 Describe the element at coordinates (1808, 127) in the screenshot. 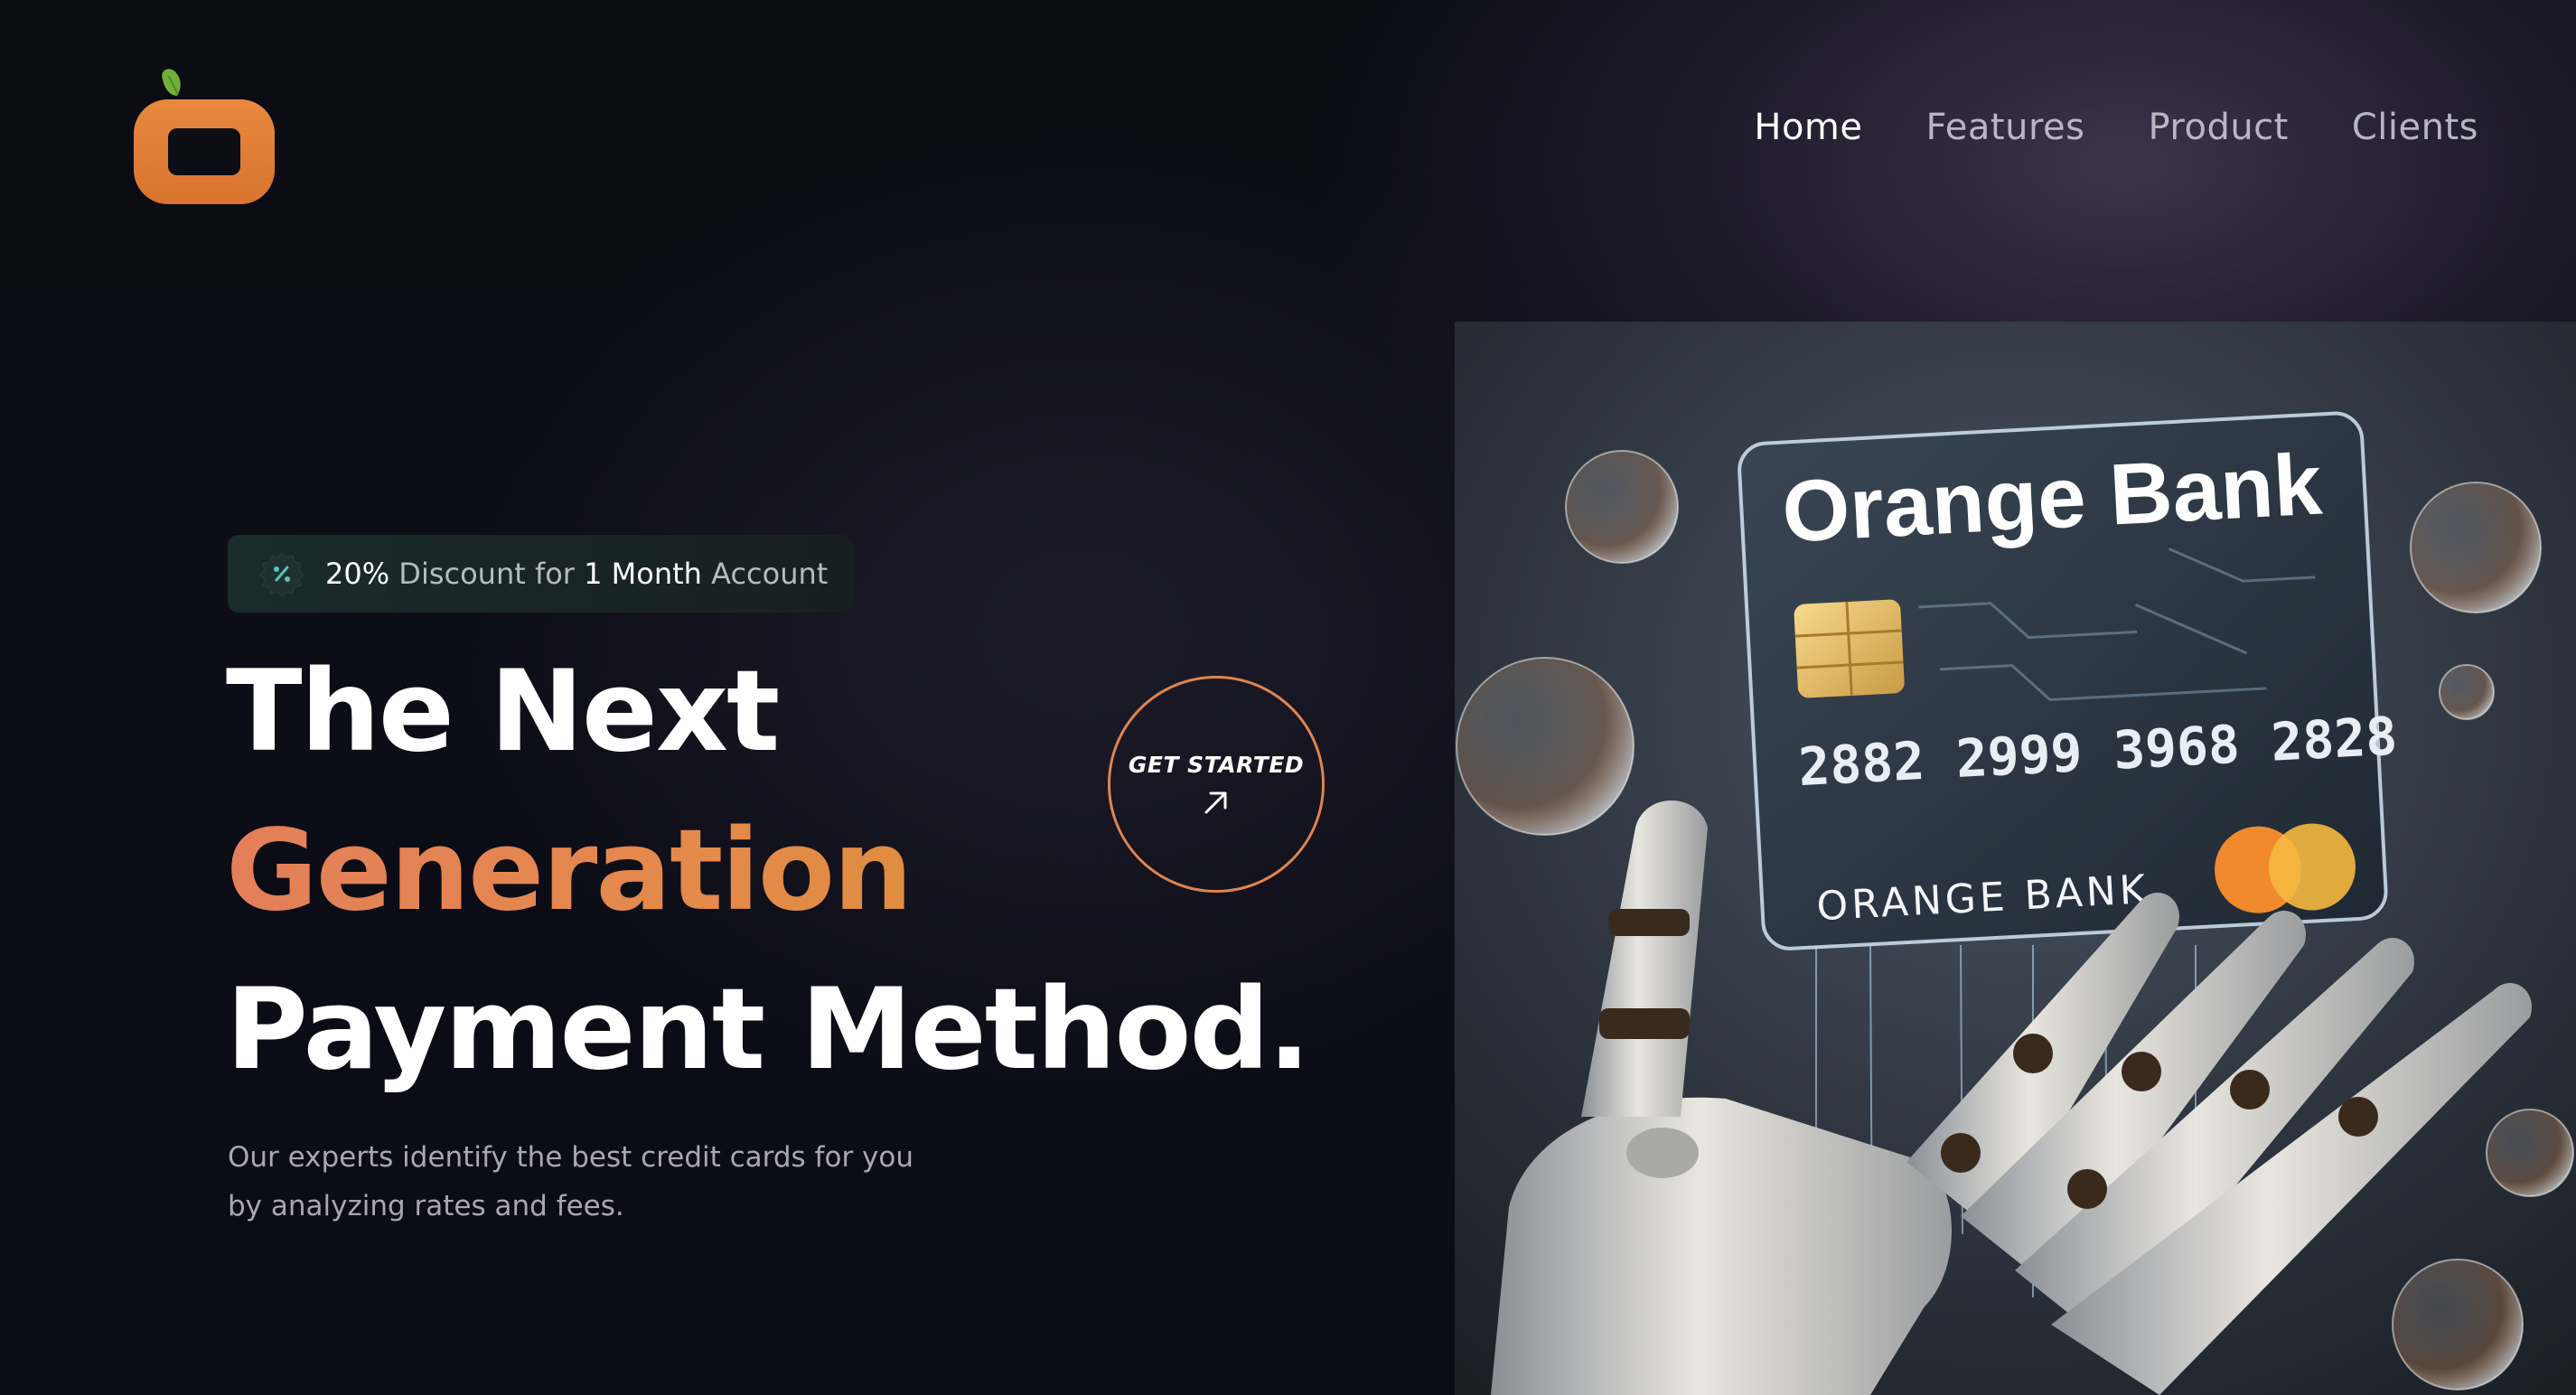

I see `nav-home: Home` at that location.